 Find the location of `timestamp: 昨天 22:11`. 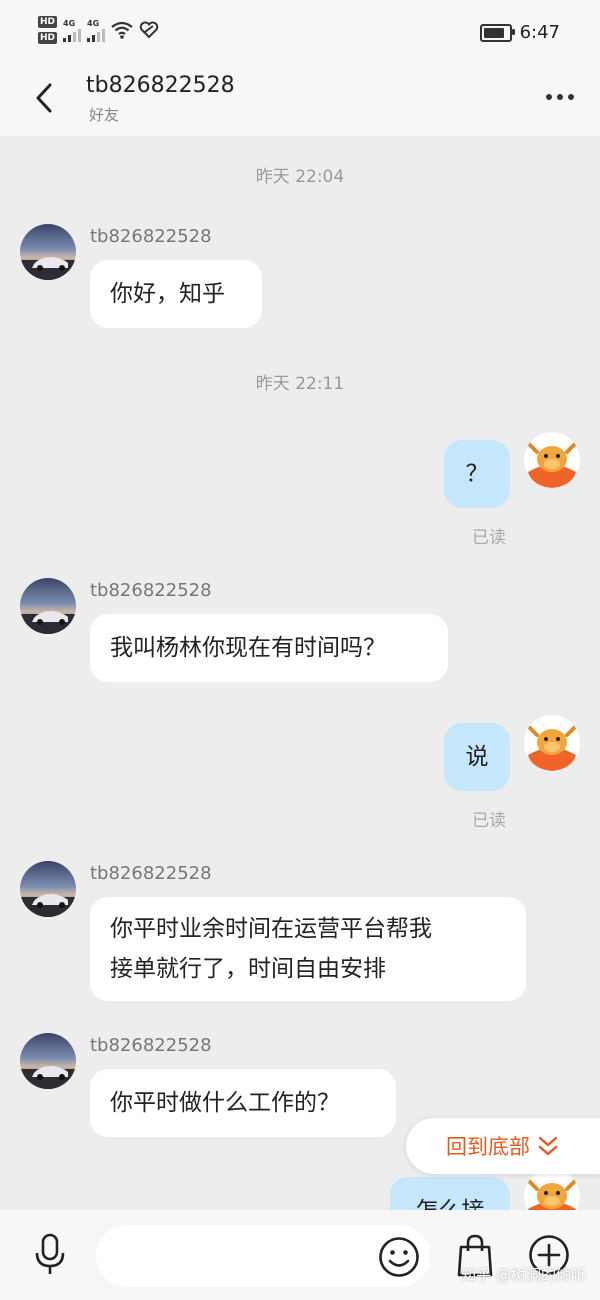

timestamp: 昨天 22:11 is located at coordinates (300, 384).